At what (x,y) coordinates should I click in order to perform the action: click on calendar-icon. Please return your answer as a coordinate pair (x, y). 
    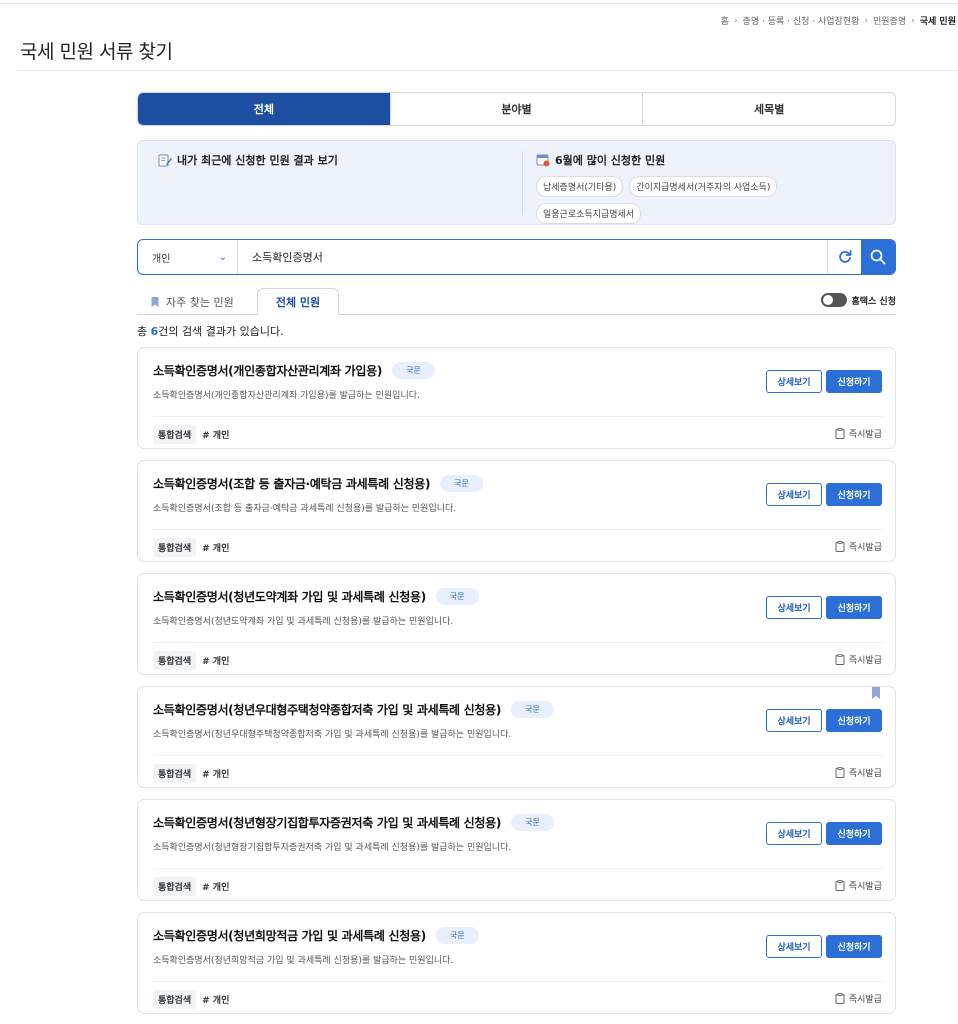
    Looking at the image, I should click on (543, 160).